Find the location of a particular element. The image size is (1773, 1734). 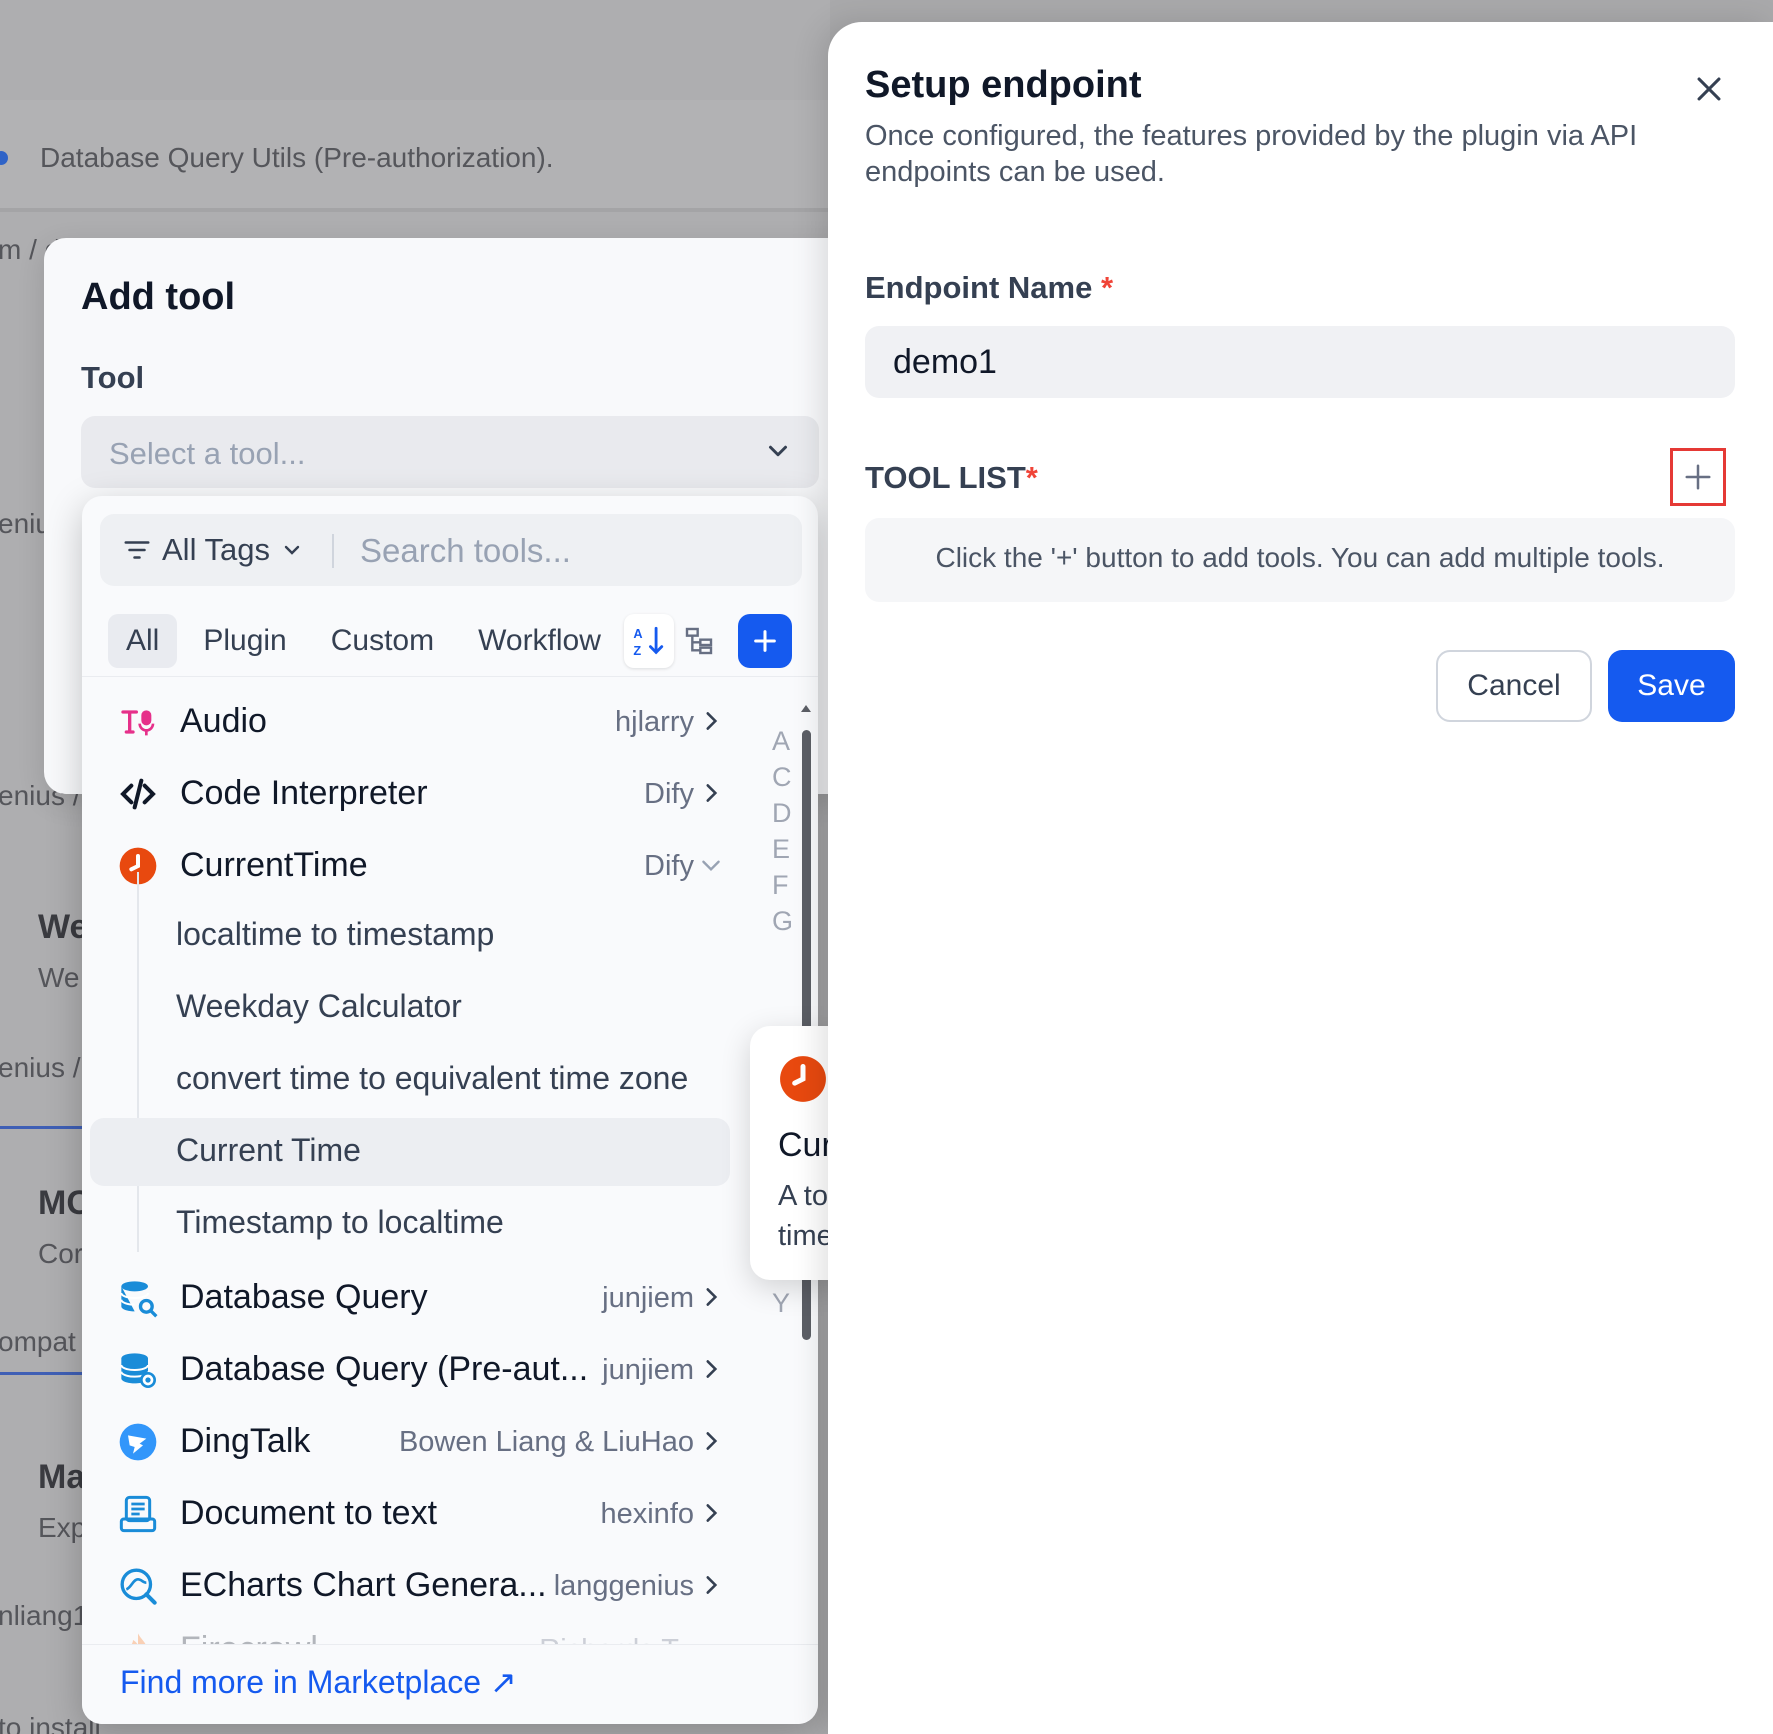

subtool-item: Weekday Calculator is located at coordinates (496, 1008).